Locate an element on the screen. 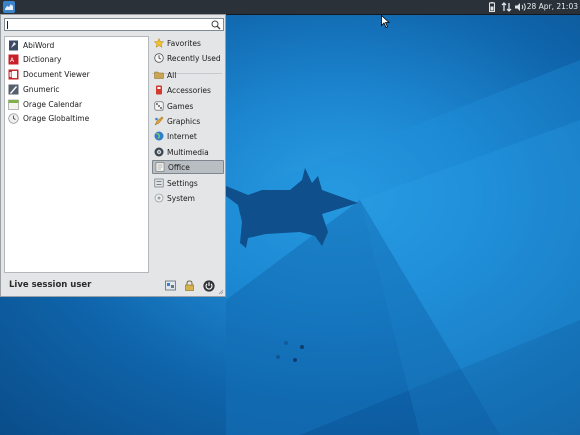  system-icon is located at coordinates (159, 198).